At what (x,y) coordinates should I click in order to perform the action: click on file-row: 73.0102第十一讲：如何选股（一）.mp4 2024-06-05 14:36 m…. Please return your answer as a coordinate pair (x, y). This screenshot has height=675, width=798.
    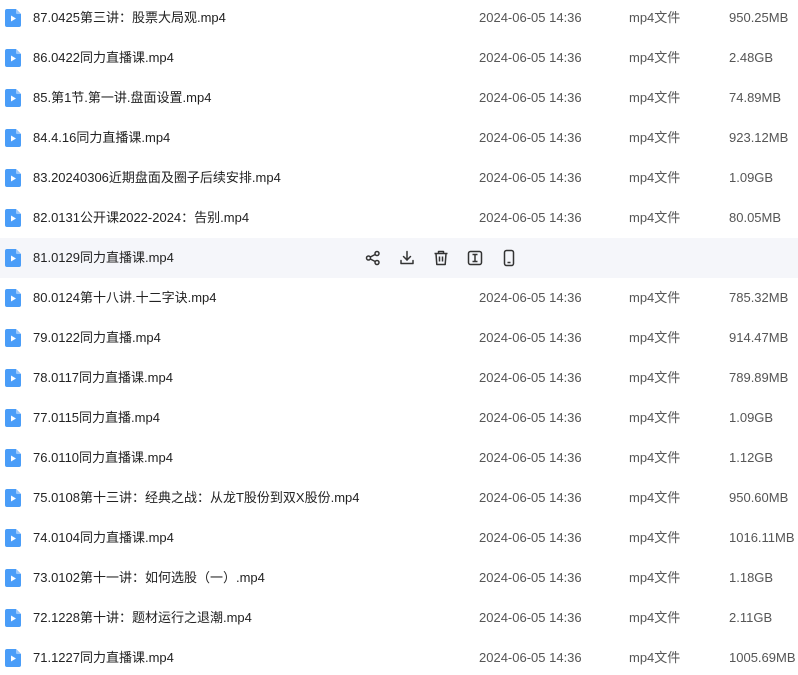
    Looking at the image, I should click on (399, 578).